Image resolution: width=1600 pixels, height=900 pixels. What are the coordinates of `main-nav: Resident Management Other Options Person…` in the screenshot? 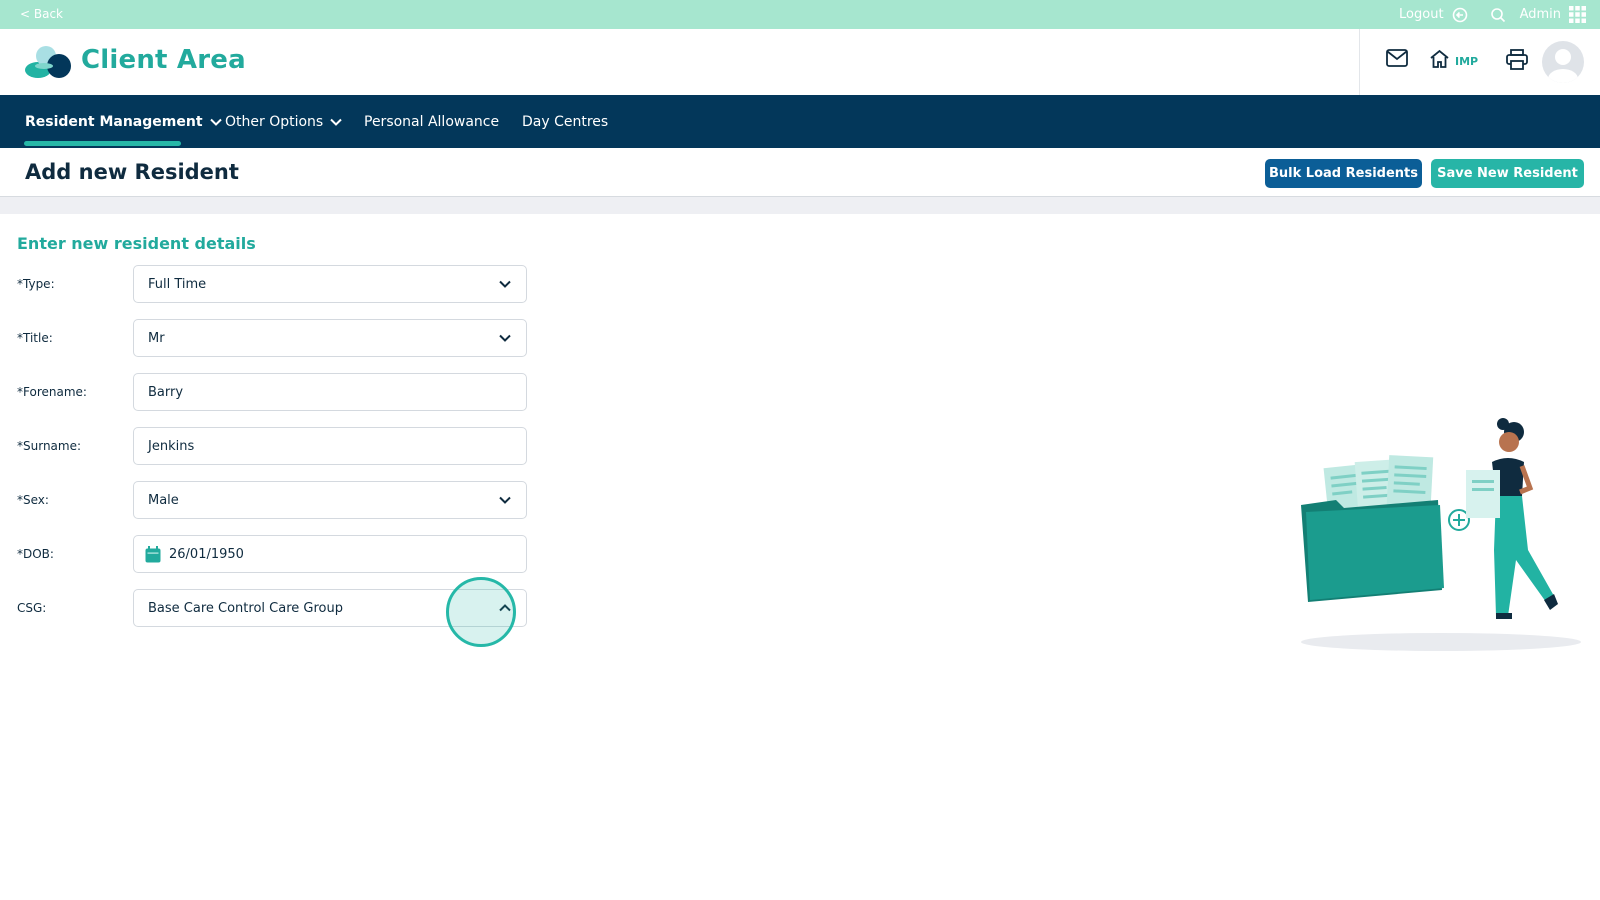 It's located at (800, 121).